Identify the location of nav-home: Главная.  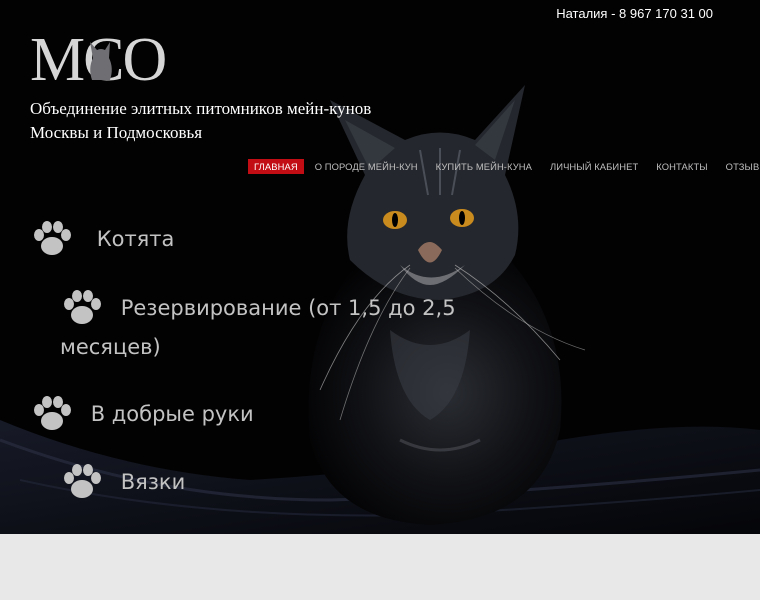
(276, 166).